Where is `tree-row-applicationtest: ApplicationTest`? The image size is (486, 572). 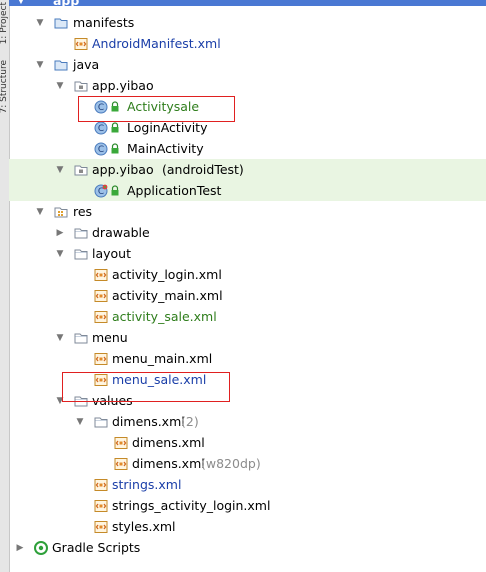 tree-row-applicationtest: ApplicationTest is located at coordinates (247, 190).